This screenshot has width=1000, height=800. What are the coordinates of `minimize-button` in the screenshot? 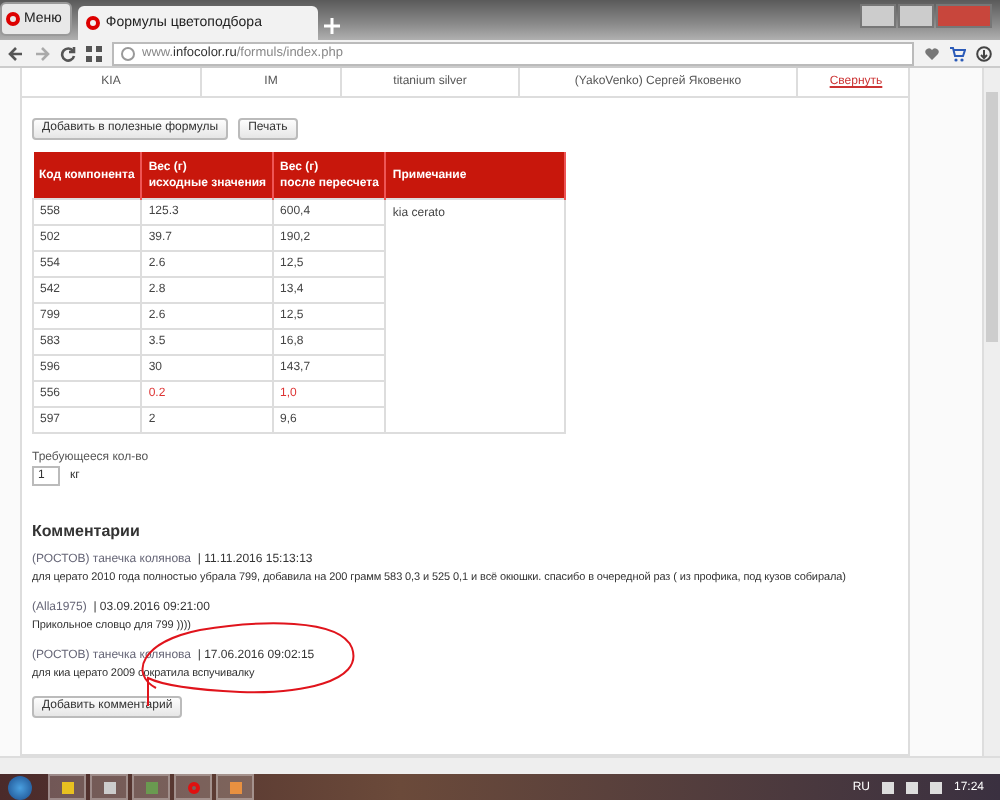 It's located at (878, 16).